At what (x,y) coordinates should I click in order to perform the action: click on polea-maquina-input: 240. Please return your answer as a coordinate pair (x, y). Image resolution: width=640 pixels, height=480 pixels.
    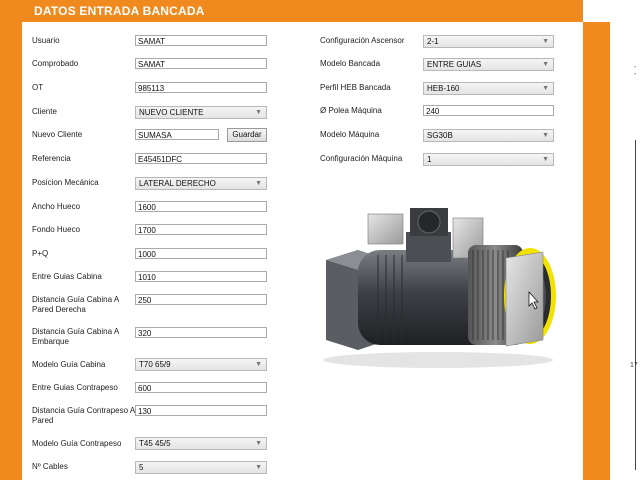
    Looking at the image, I should click on (488, 110).